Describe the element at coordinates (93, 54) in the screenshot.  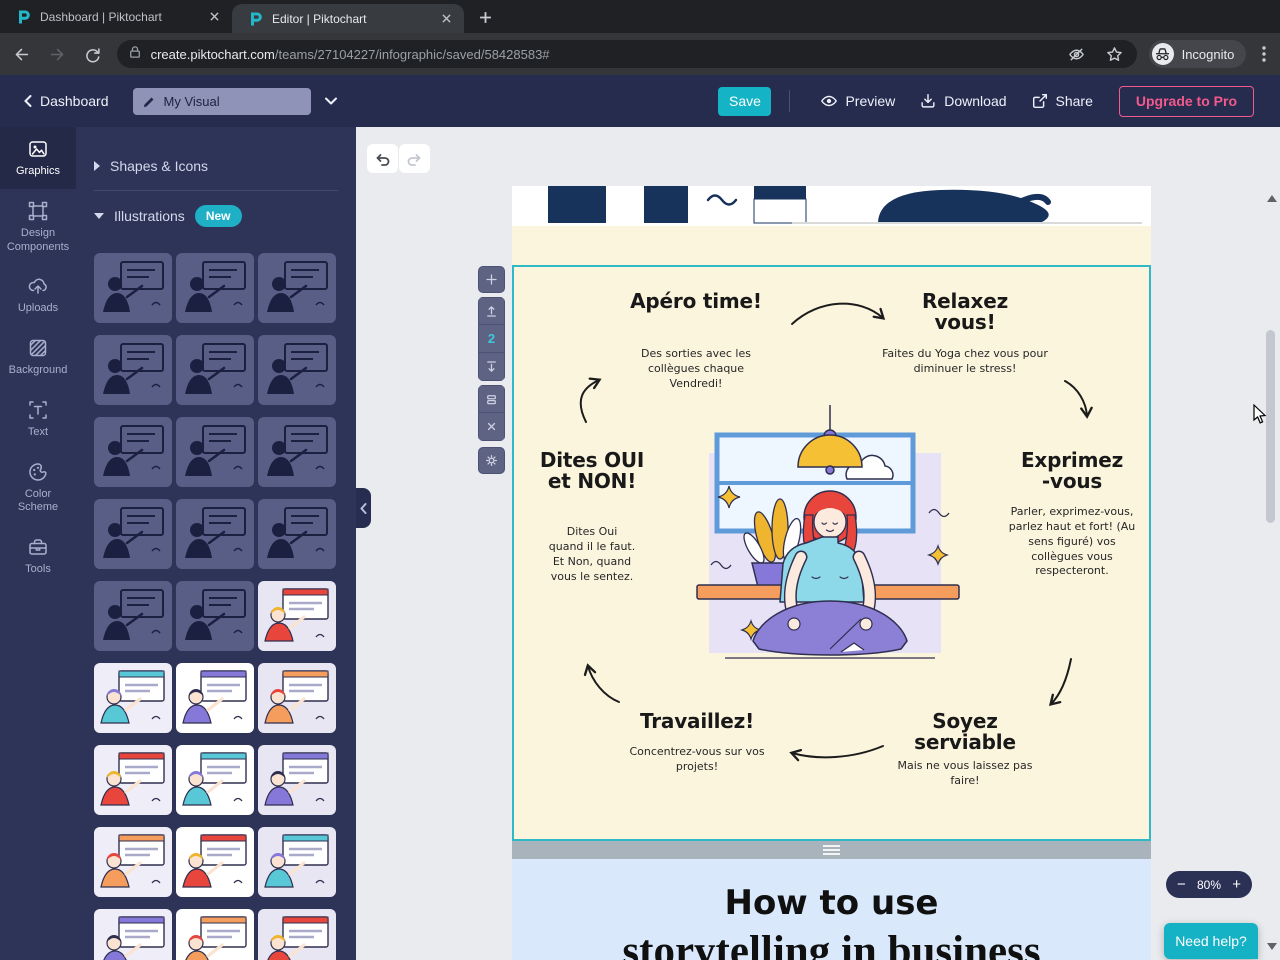
I see `reload-icon` at that location.